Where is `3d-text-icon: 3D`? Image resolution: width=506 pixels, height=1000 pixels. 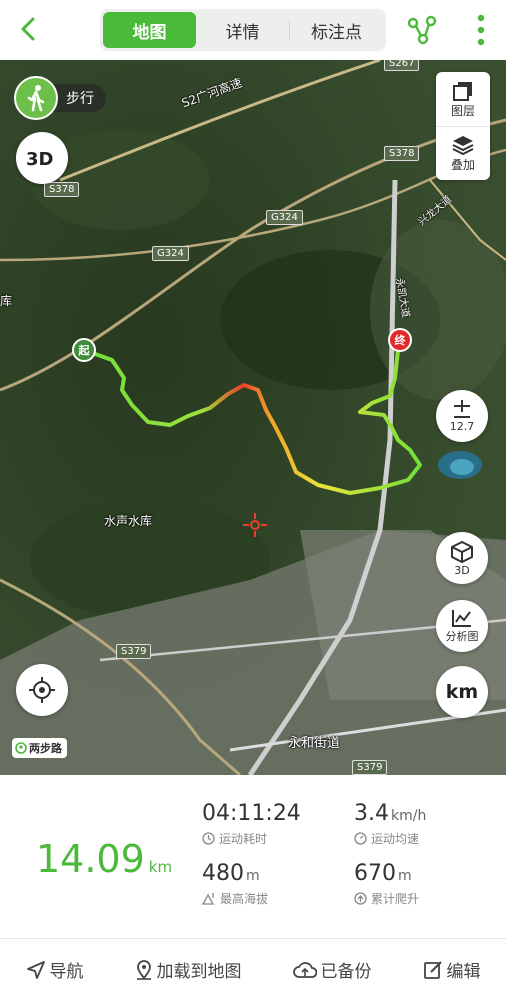 3d-text-icon: 3D is located at coordinates (39, 159).